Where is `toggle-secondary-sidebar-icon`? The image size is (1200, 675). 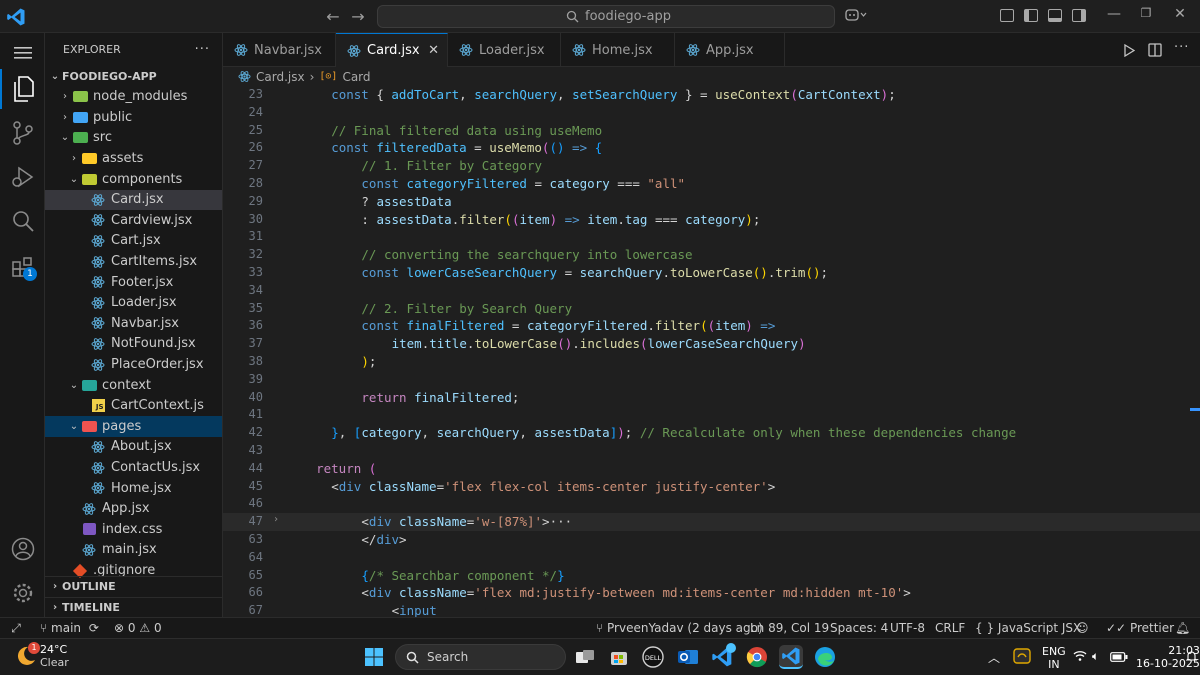
toggle-secondary-sidebar-icon is located at coordinates (1079, 15).